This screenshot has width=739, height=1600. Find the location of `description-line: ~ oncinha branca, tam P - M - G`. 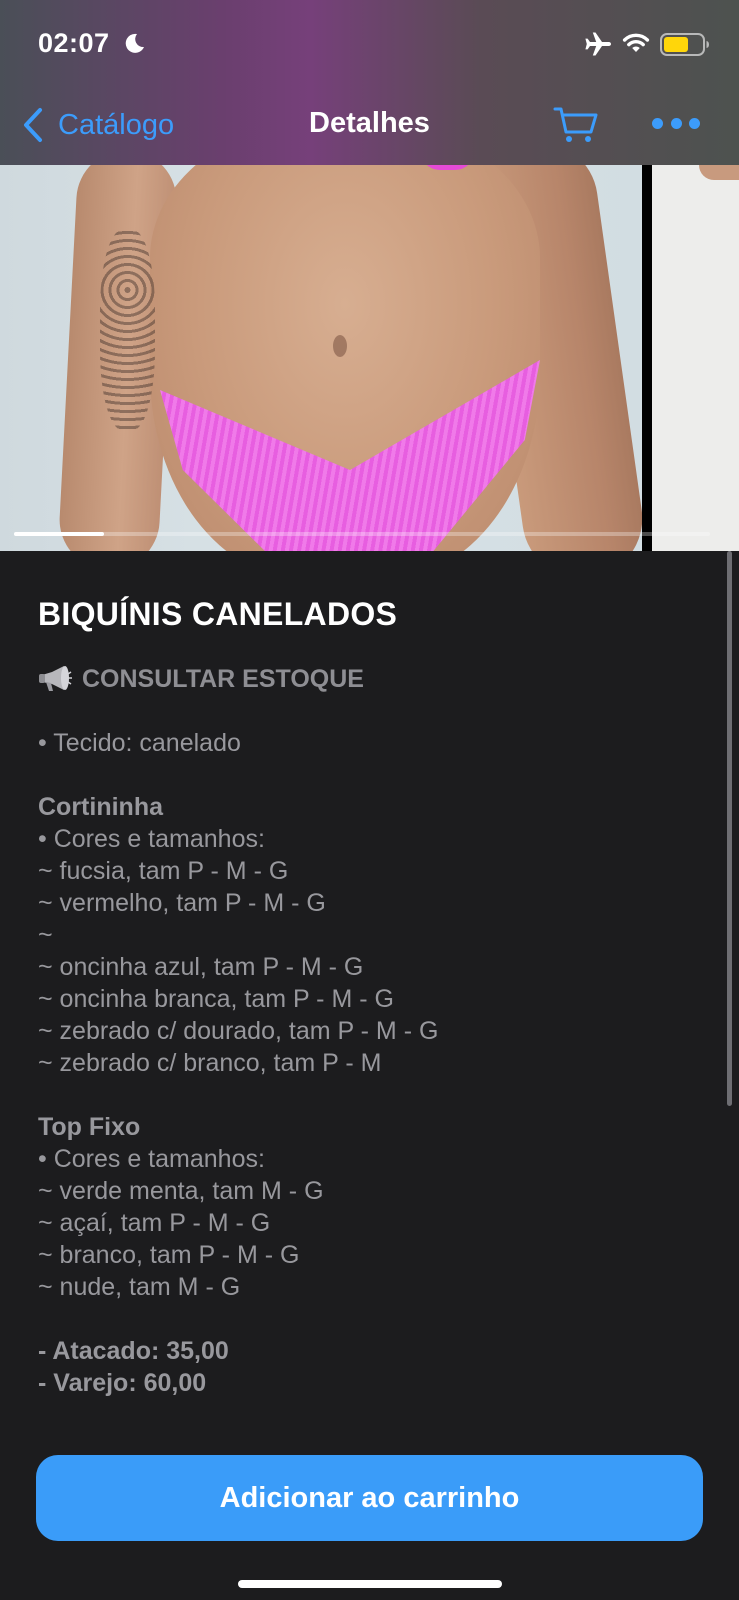

description-line: ~ oncinha branca, tam P - M - G is located at coordinates (216, 999).